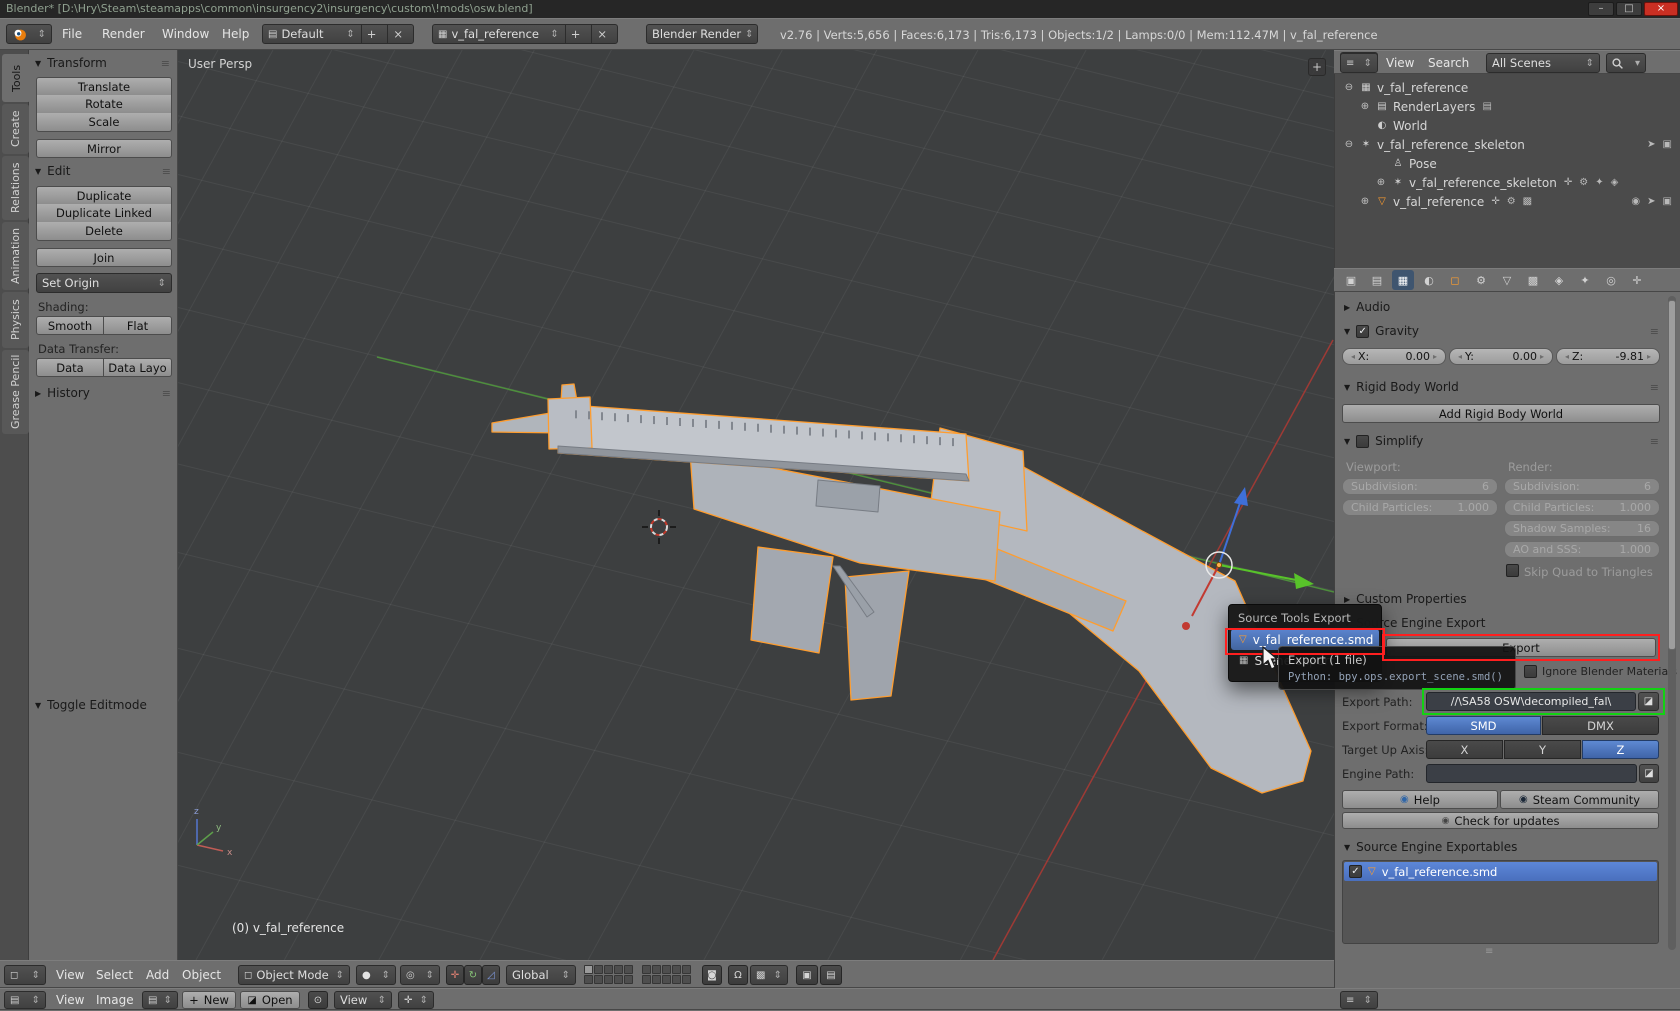 This screenshot has width=1680, height=1011. What do you see at coordinates (1611, 280) in the screenshot?
I see `properties-tab-physics: ◎` at bounding box center [1611, 280].